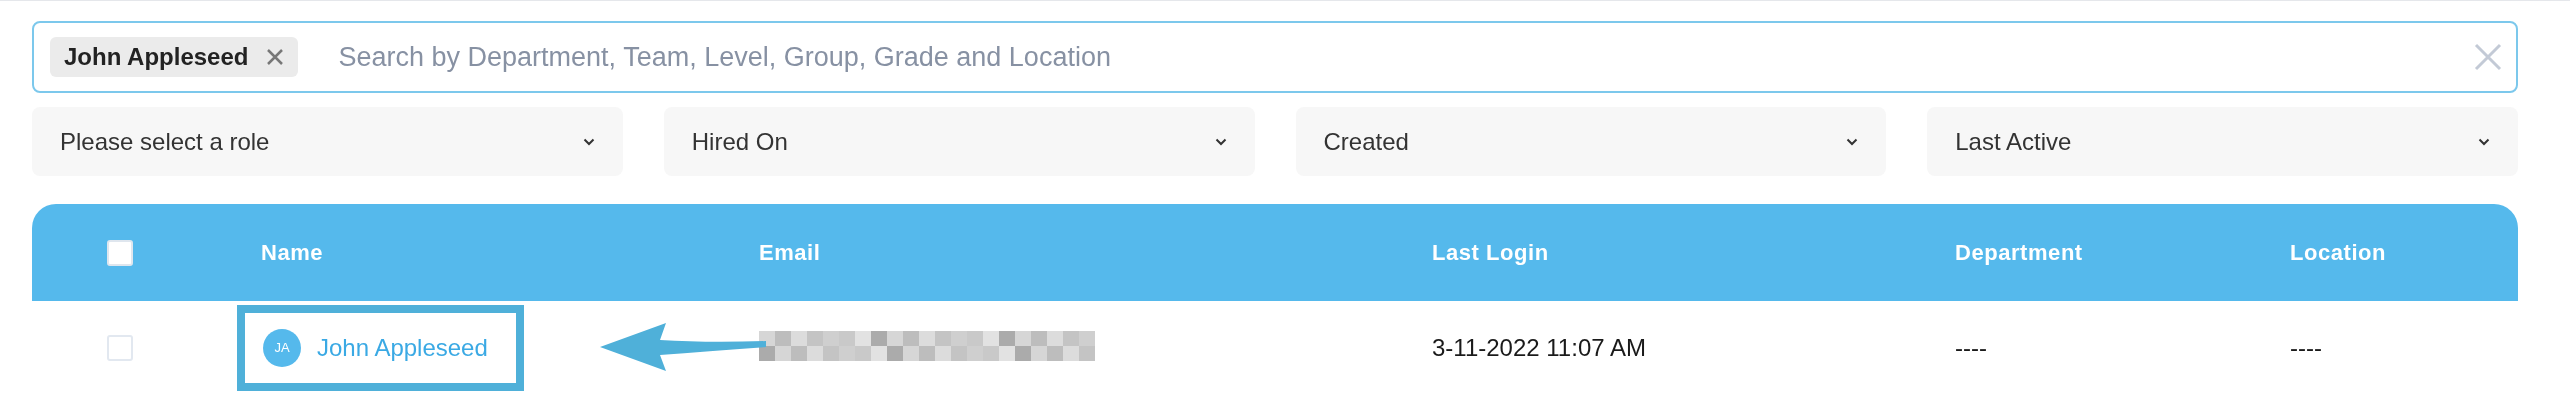 This screenshot has height=410, width=2570. I want to click on remove-tag-icon, so click(275, 57).